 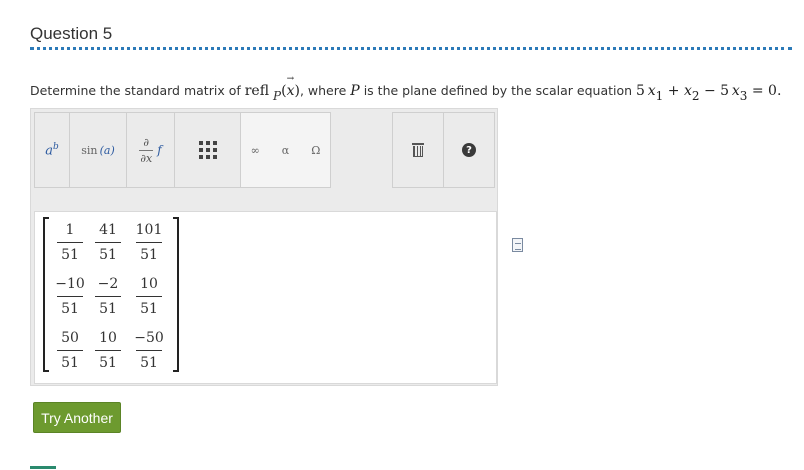 I want to click on symbols-group: ∞ α Ω, so click(x=285, y=150).